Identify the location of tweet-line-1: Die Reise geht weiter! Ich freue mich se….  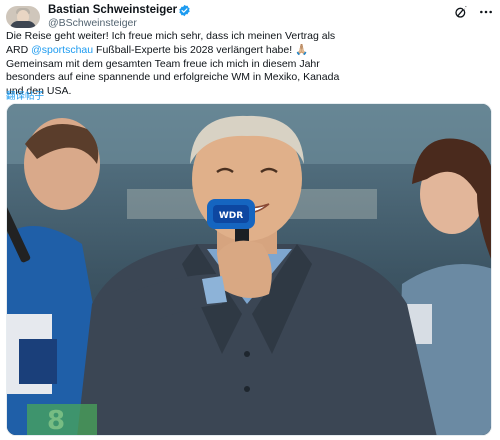
(171, 36).